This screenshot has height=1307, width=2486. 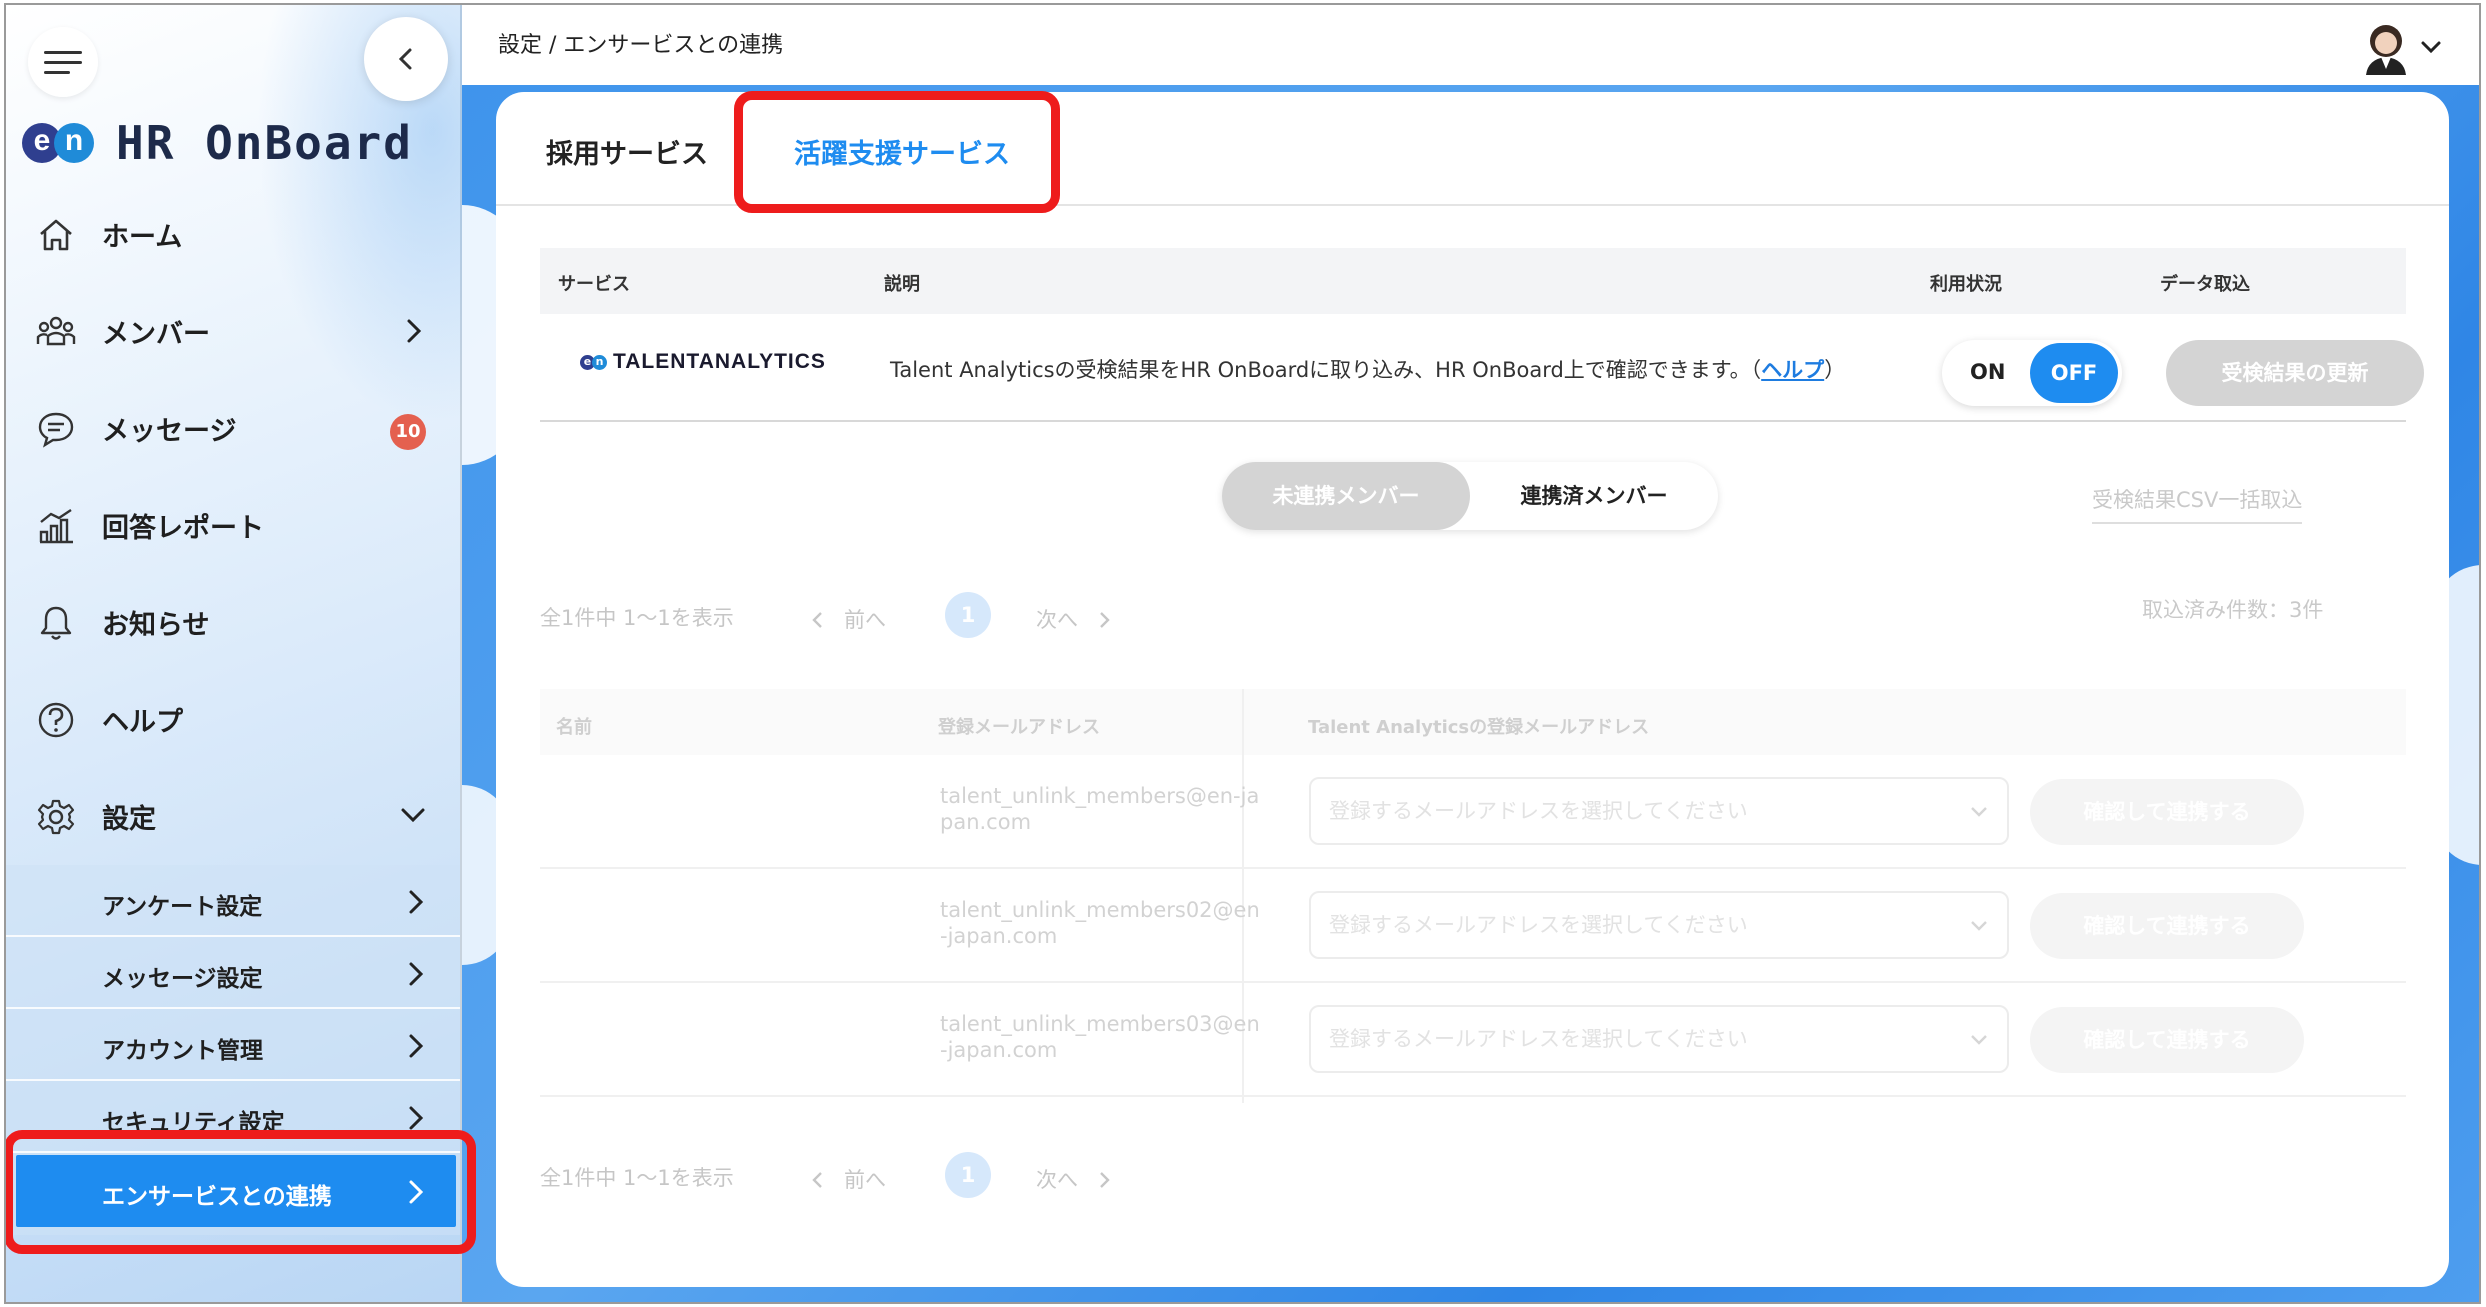 I want to click on toggle-on-label: ON, so click(x=1987, y=372).